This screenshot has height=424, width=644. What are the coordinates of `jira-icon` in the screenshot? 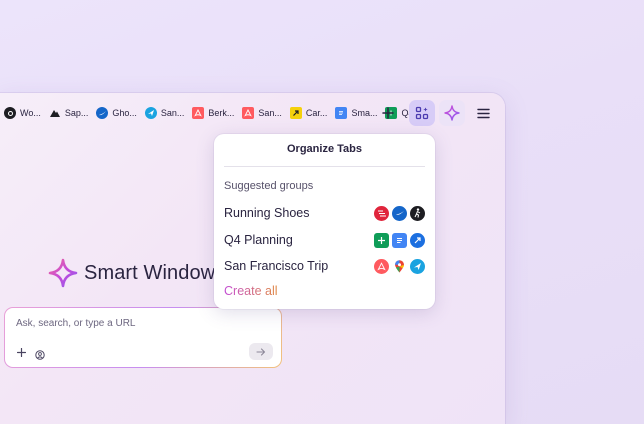 It's located at (417, 240).